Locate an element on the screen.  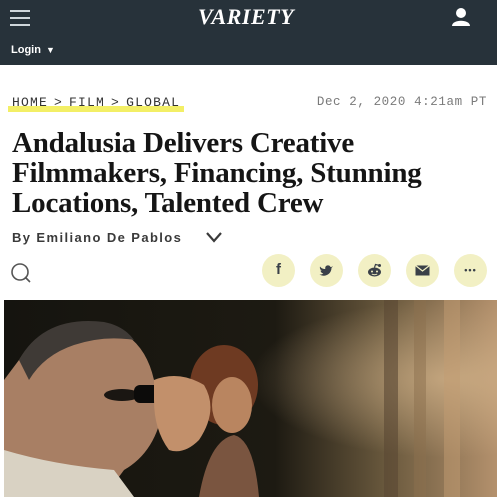
breadcrumb-film: FILM is located at coordinates (87, 102).